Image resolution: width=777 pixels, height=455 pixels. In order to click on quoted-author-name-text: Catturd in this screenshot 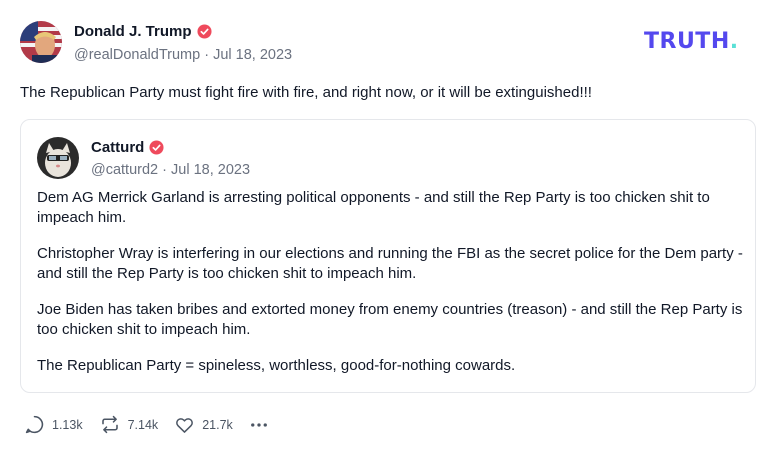, I will do `click(118, 147)`.